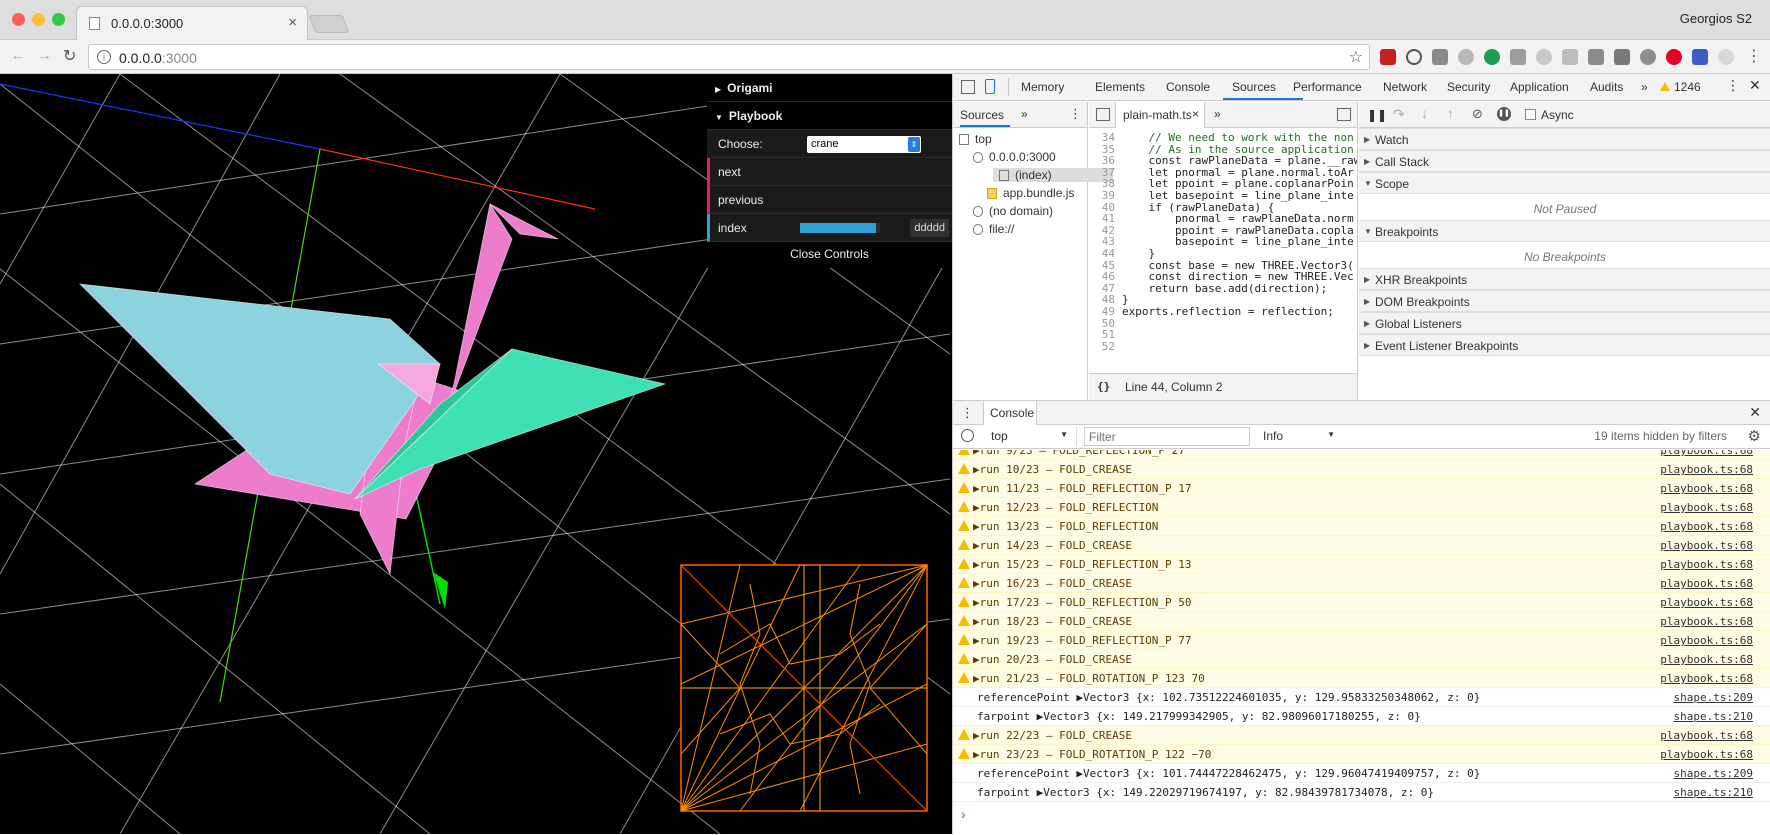  Describe the element at coordinates (967, 435) in the screenshot. I see `clear-console-icon` at that location.